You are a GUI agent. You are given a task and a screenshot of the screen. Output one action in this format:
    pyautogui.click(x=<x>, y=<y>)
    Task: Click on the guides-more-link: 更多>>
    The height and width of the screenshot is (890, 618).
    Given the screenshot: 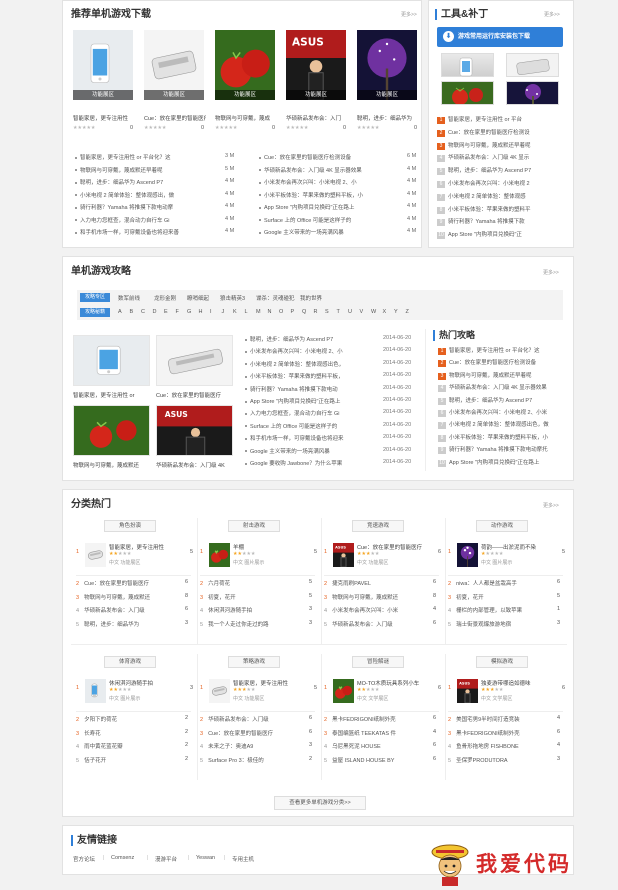 What is the action you would take?
    pyautogui.click(x=551, y=272)
    